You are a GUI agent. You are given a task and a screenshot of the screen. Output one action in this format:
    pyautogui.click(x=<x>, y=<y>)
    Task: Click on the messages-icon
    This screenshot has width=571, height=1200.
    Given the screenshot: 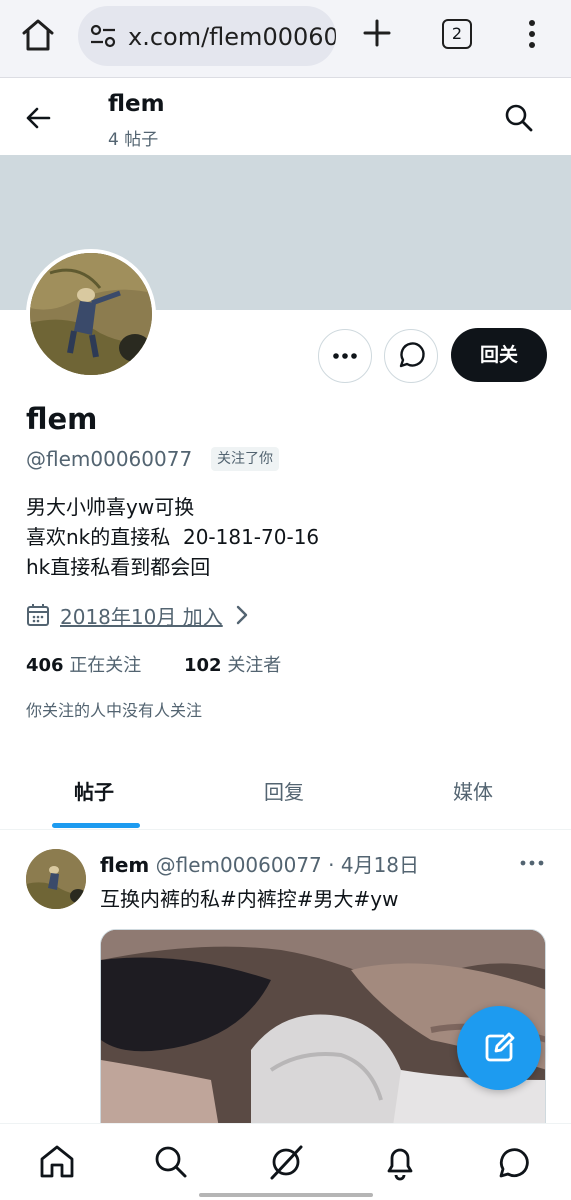 What is the action you would take?
    pyautogui.click(x=514, y=1162)
    